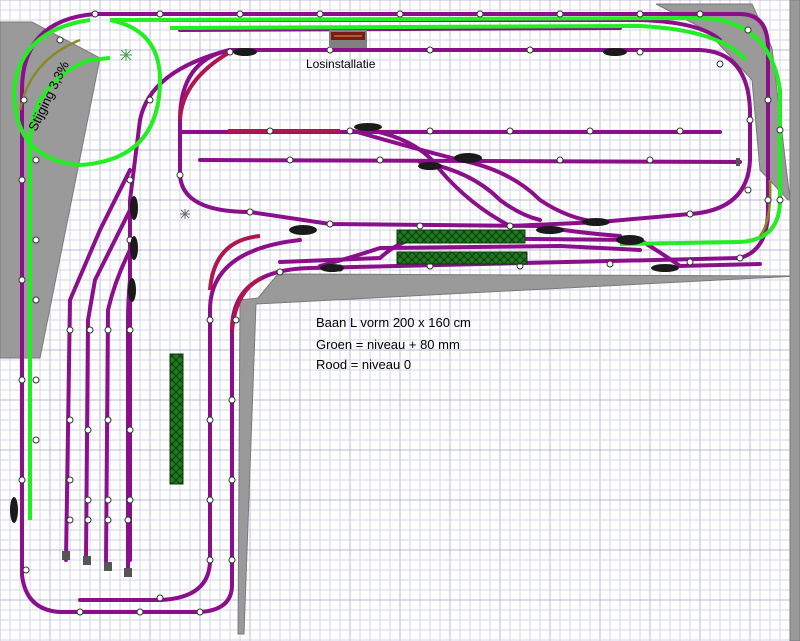  I want to click on red-legend: Rood = niveau 0, so click(363, 364).